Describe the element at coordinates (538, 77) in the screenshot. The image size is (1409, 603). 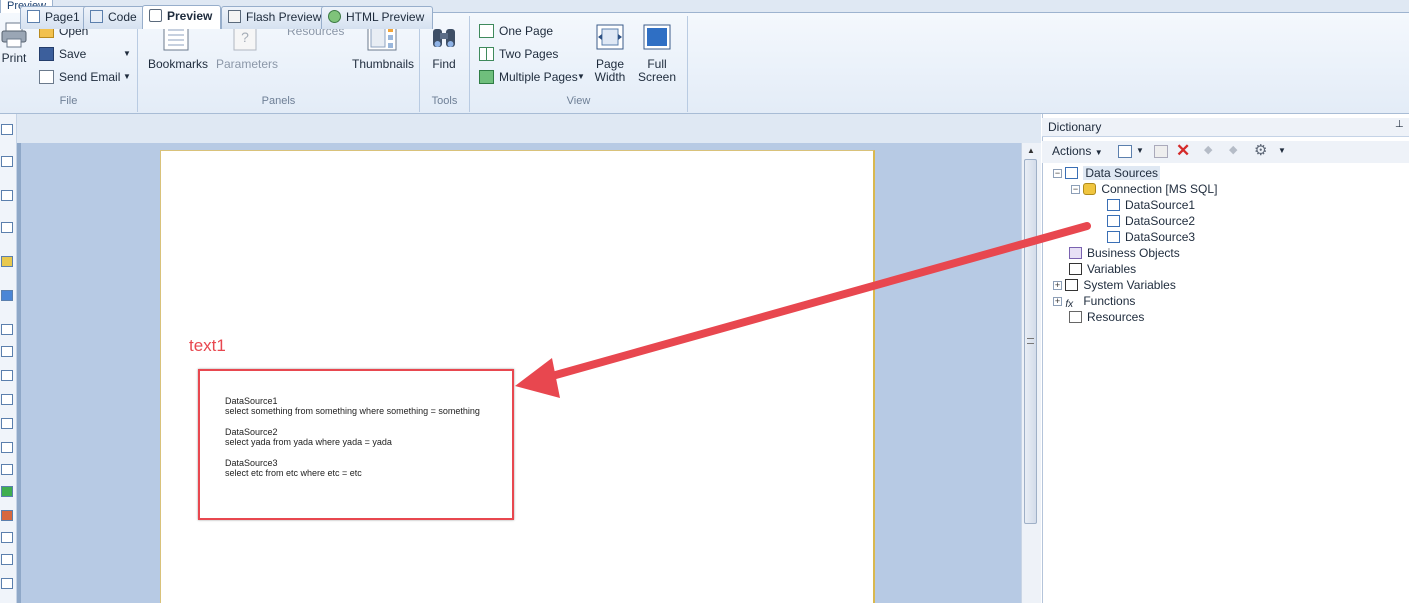
I see `multiple-pages-label: Multiple Pages` at that location.